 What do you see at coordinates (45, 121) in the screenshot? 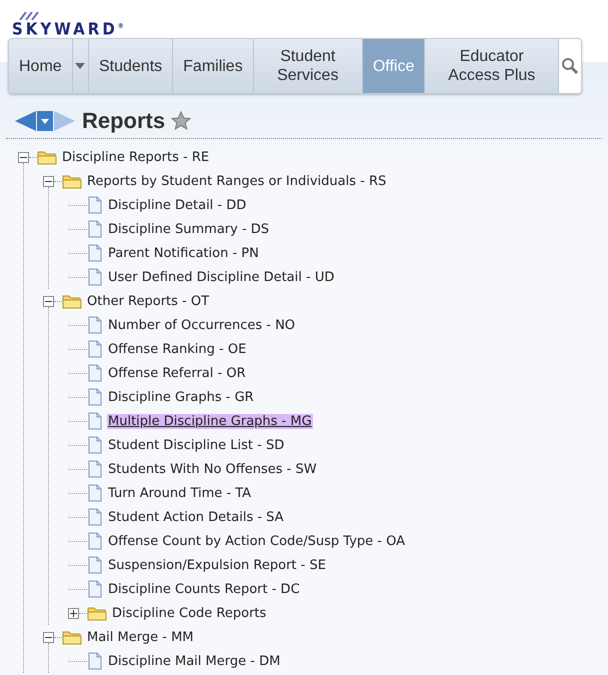
I see `history-dropdown-icon` at bounding box center [45, 121].